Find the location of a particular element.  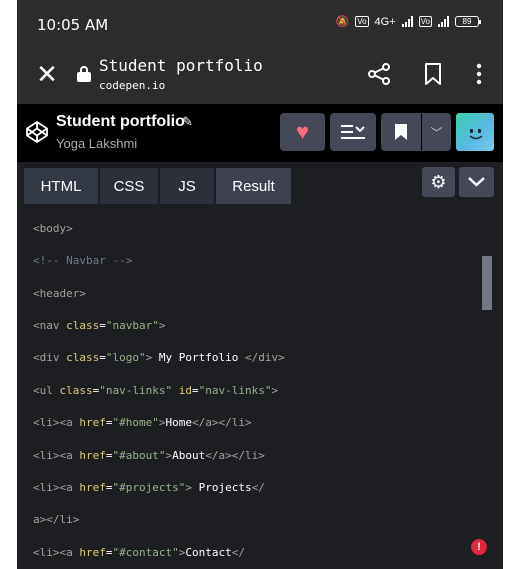

lock-icon is located at coordinates (84, 74).